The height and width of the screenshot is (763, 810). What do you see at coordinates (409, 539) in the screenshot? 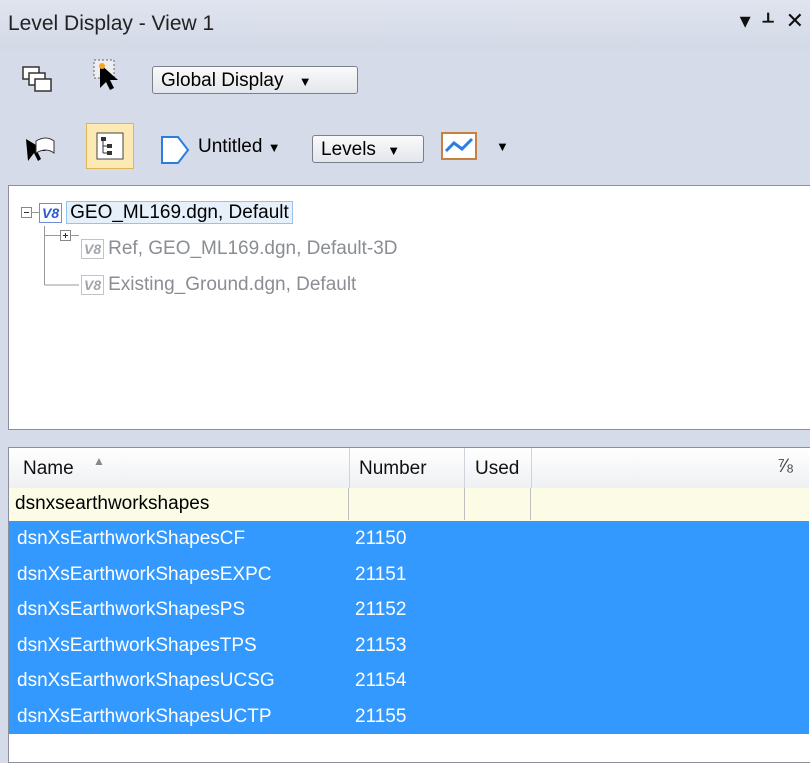
I see `level-row: dsnXsEarthworkShapesCF 21150` at bounding box center [409, 539].